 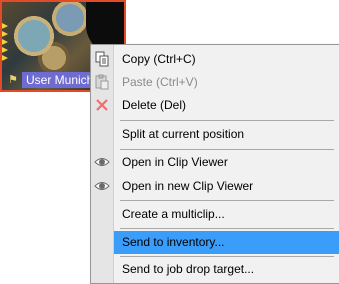 I want to click on menu-item-delete: Delete (Del), so click(x=215, y=105).